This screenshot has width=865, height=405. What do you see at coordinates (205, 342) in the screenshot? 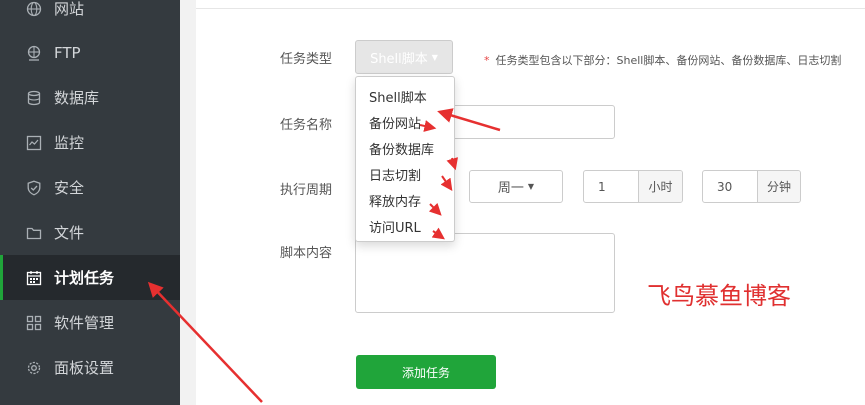
I see `arrow-to-cron` at bounding box center [205, 342].